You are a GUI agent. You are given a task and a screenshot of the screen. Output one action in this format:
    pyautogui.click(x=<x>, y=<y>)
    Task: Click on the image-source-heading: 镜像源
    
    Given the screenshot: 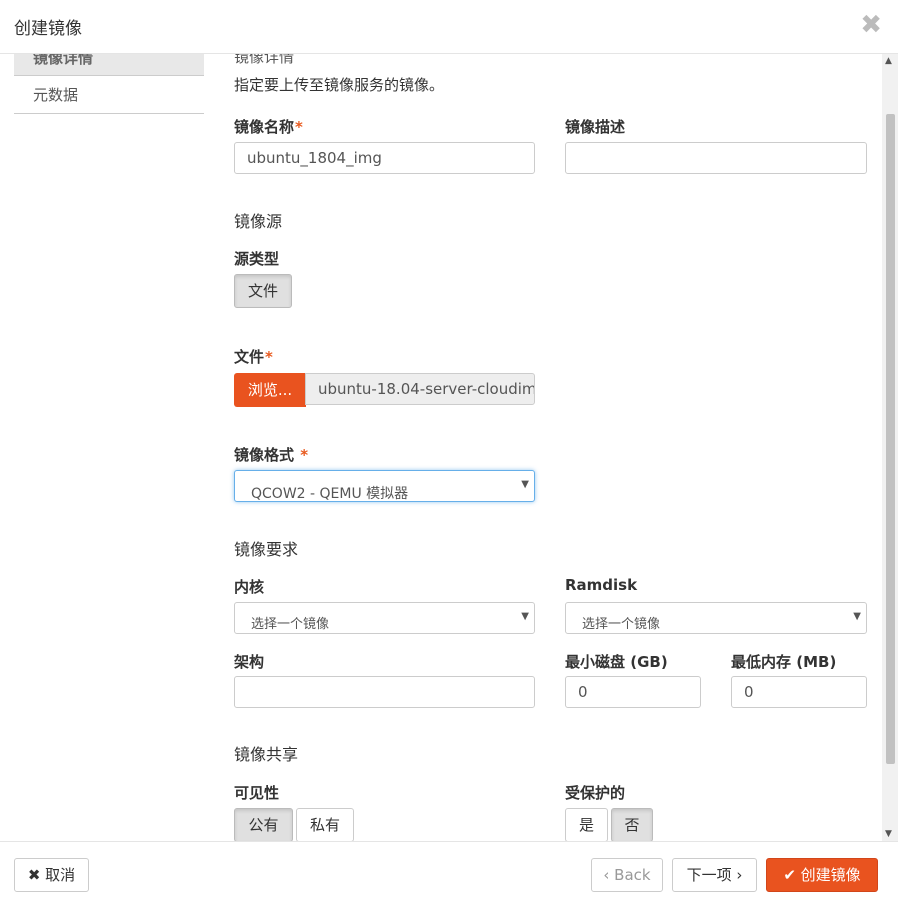 What is the action you would take?
    pyautogui.click(x=258, y=221)
    